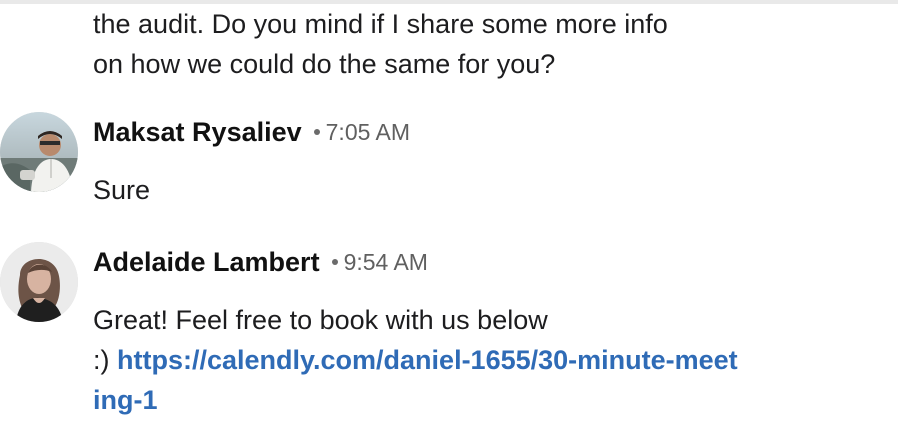 The image size is (898, 438). I want to click on message-timestamp: 7:05 AM, so click(368, 131).